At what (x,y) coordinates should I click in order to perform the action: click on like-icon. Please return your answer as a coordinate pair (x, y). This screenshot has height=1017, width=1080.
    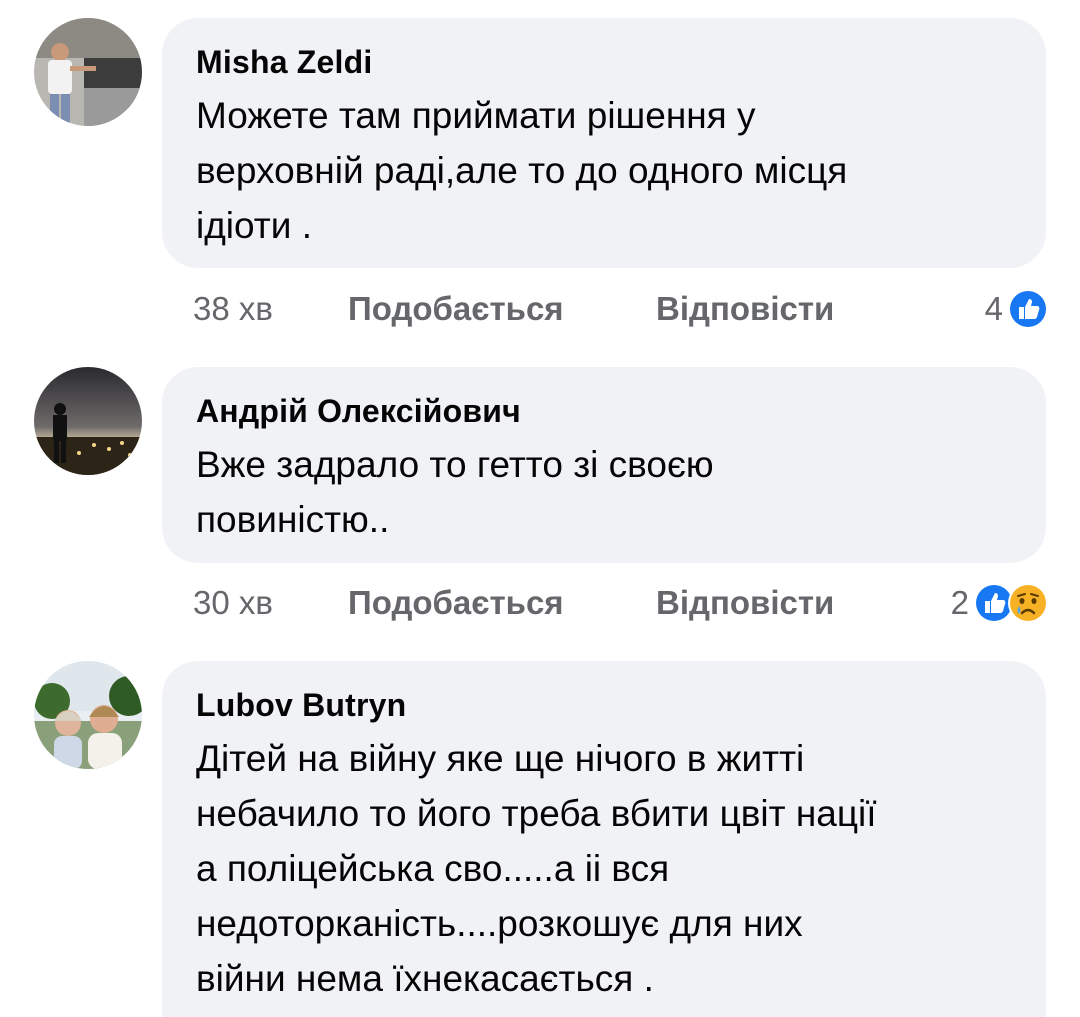
    Looking at the image, I should click on (1028, 309).